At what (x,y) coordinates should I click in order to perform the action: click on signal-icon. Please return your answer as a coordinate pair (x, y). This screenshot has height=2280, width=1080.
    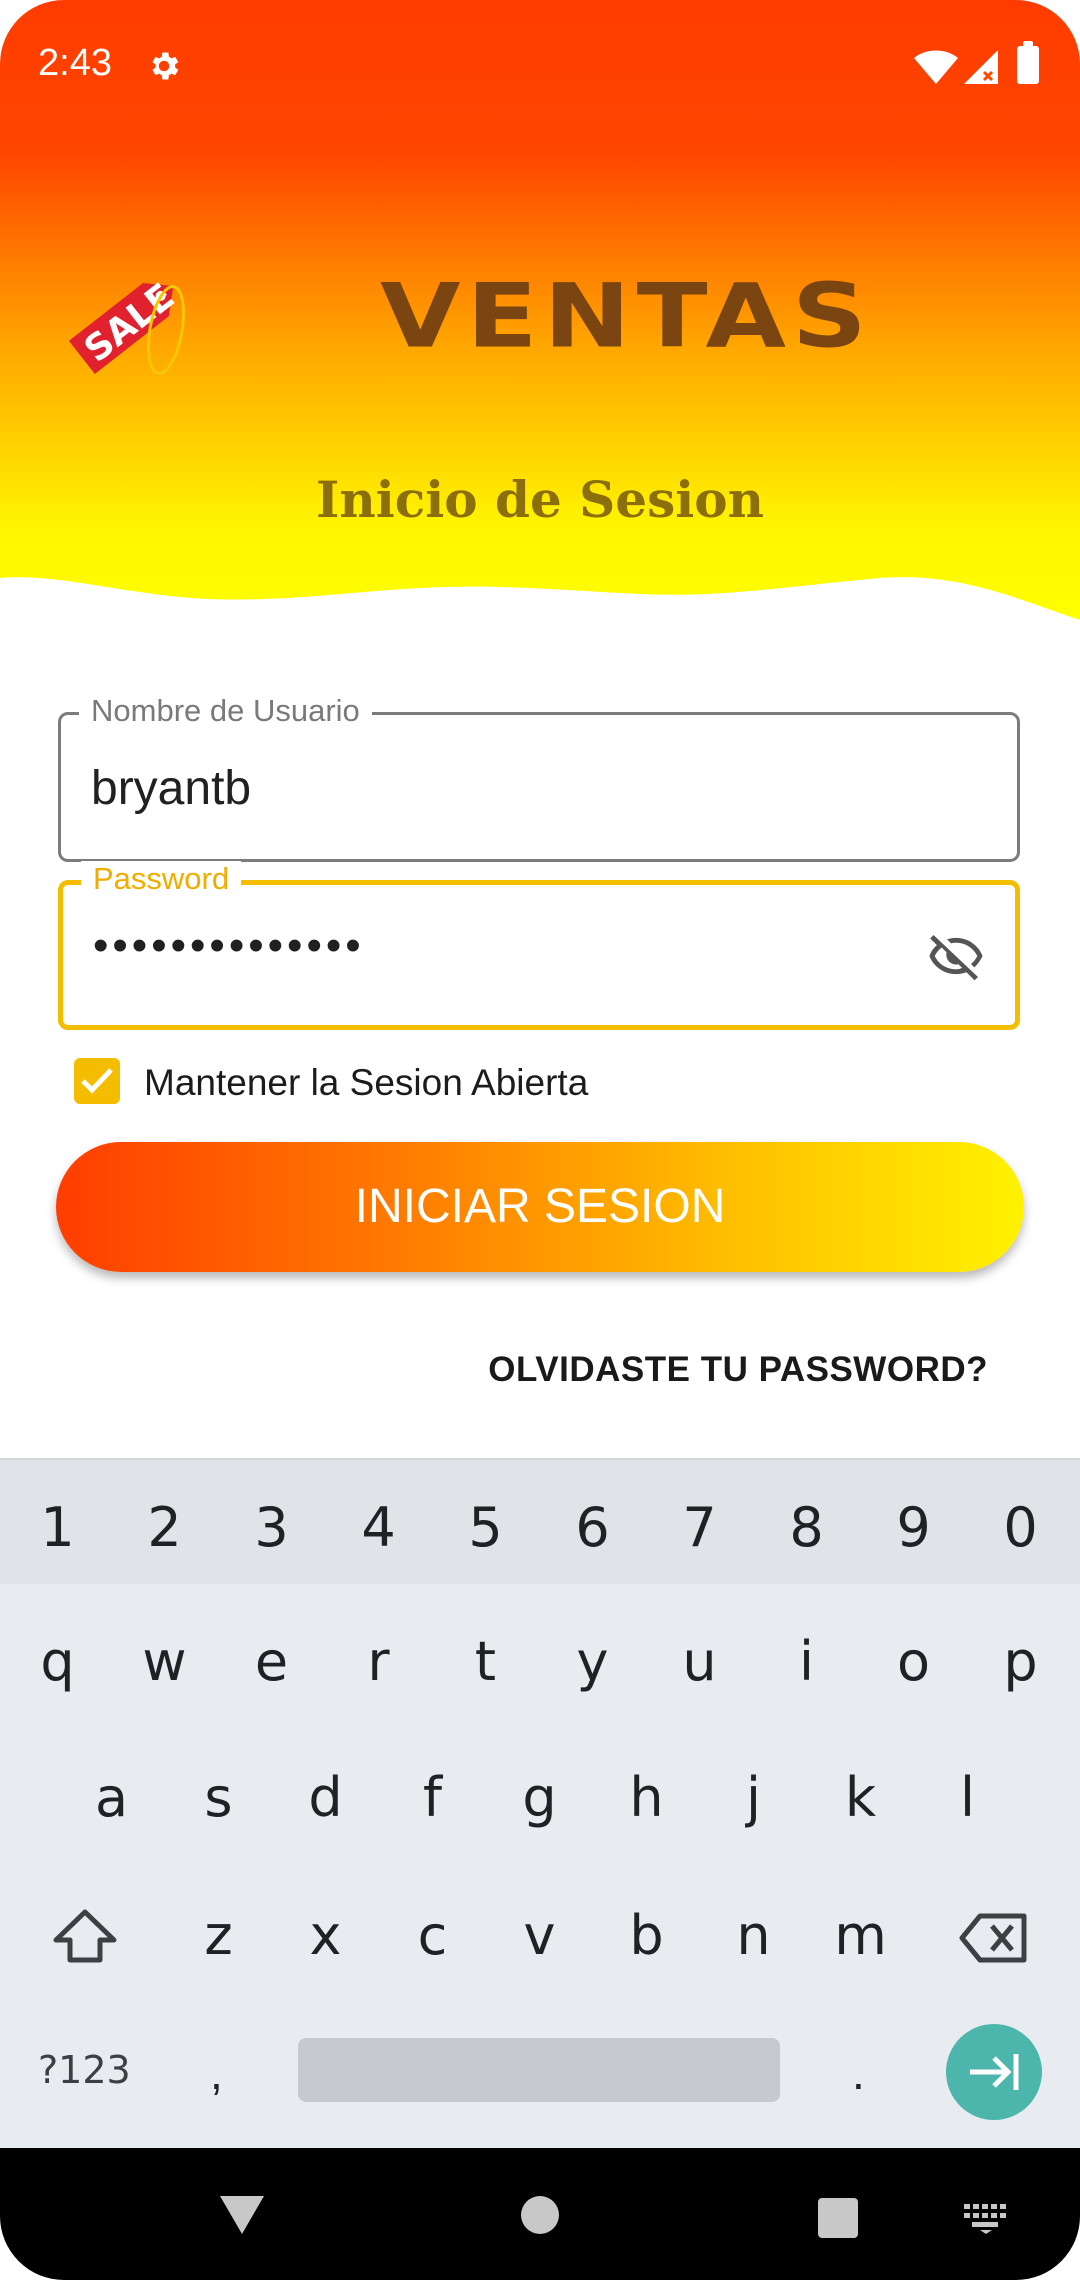
    Looking at the image, I should click on (981, 67).